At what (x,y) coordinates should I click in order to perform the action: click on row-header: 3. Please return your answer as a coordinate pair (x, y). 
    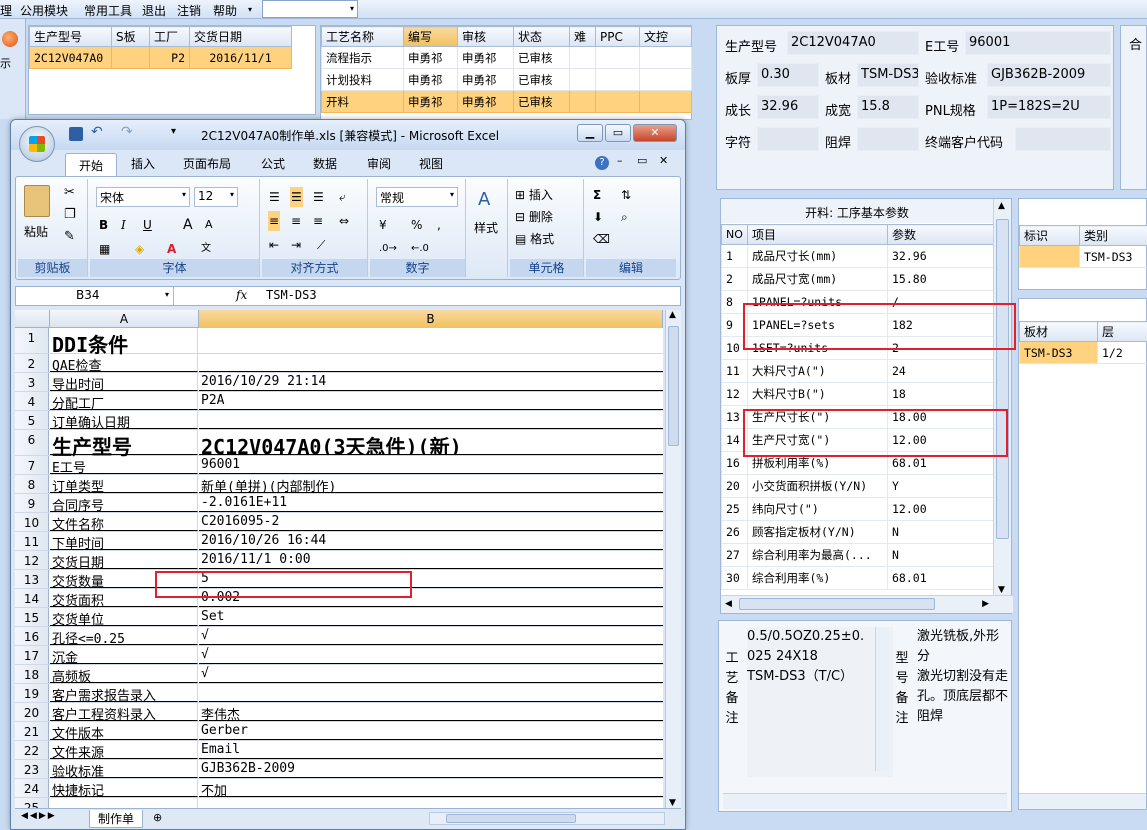
    Looking at the image, I should click on (32, 382).